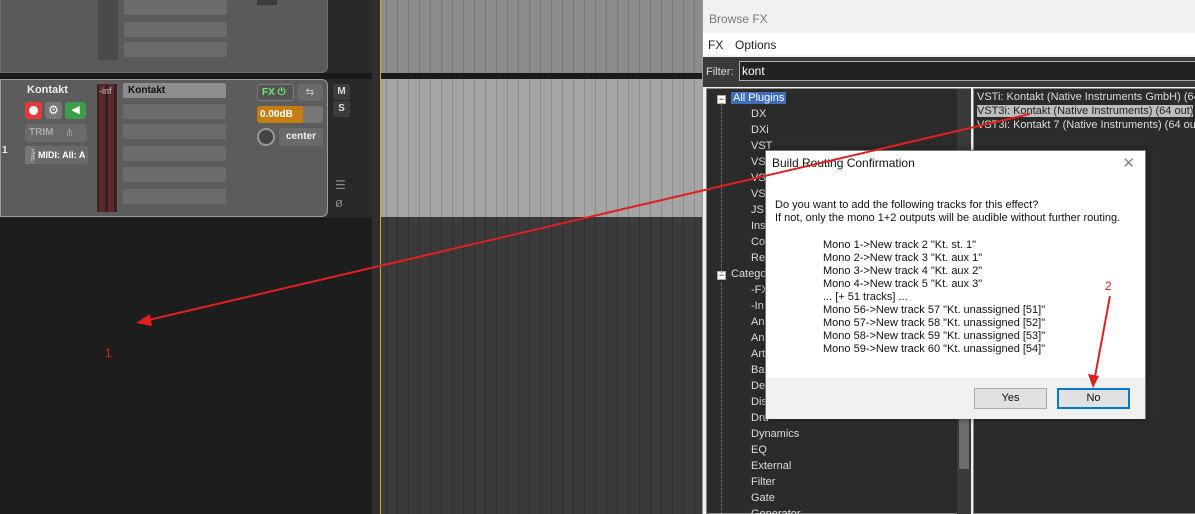  Describe the element at coordinates (108, 353) in the screenshot. I see `annotation-label-1: 1` at that location.